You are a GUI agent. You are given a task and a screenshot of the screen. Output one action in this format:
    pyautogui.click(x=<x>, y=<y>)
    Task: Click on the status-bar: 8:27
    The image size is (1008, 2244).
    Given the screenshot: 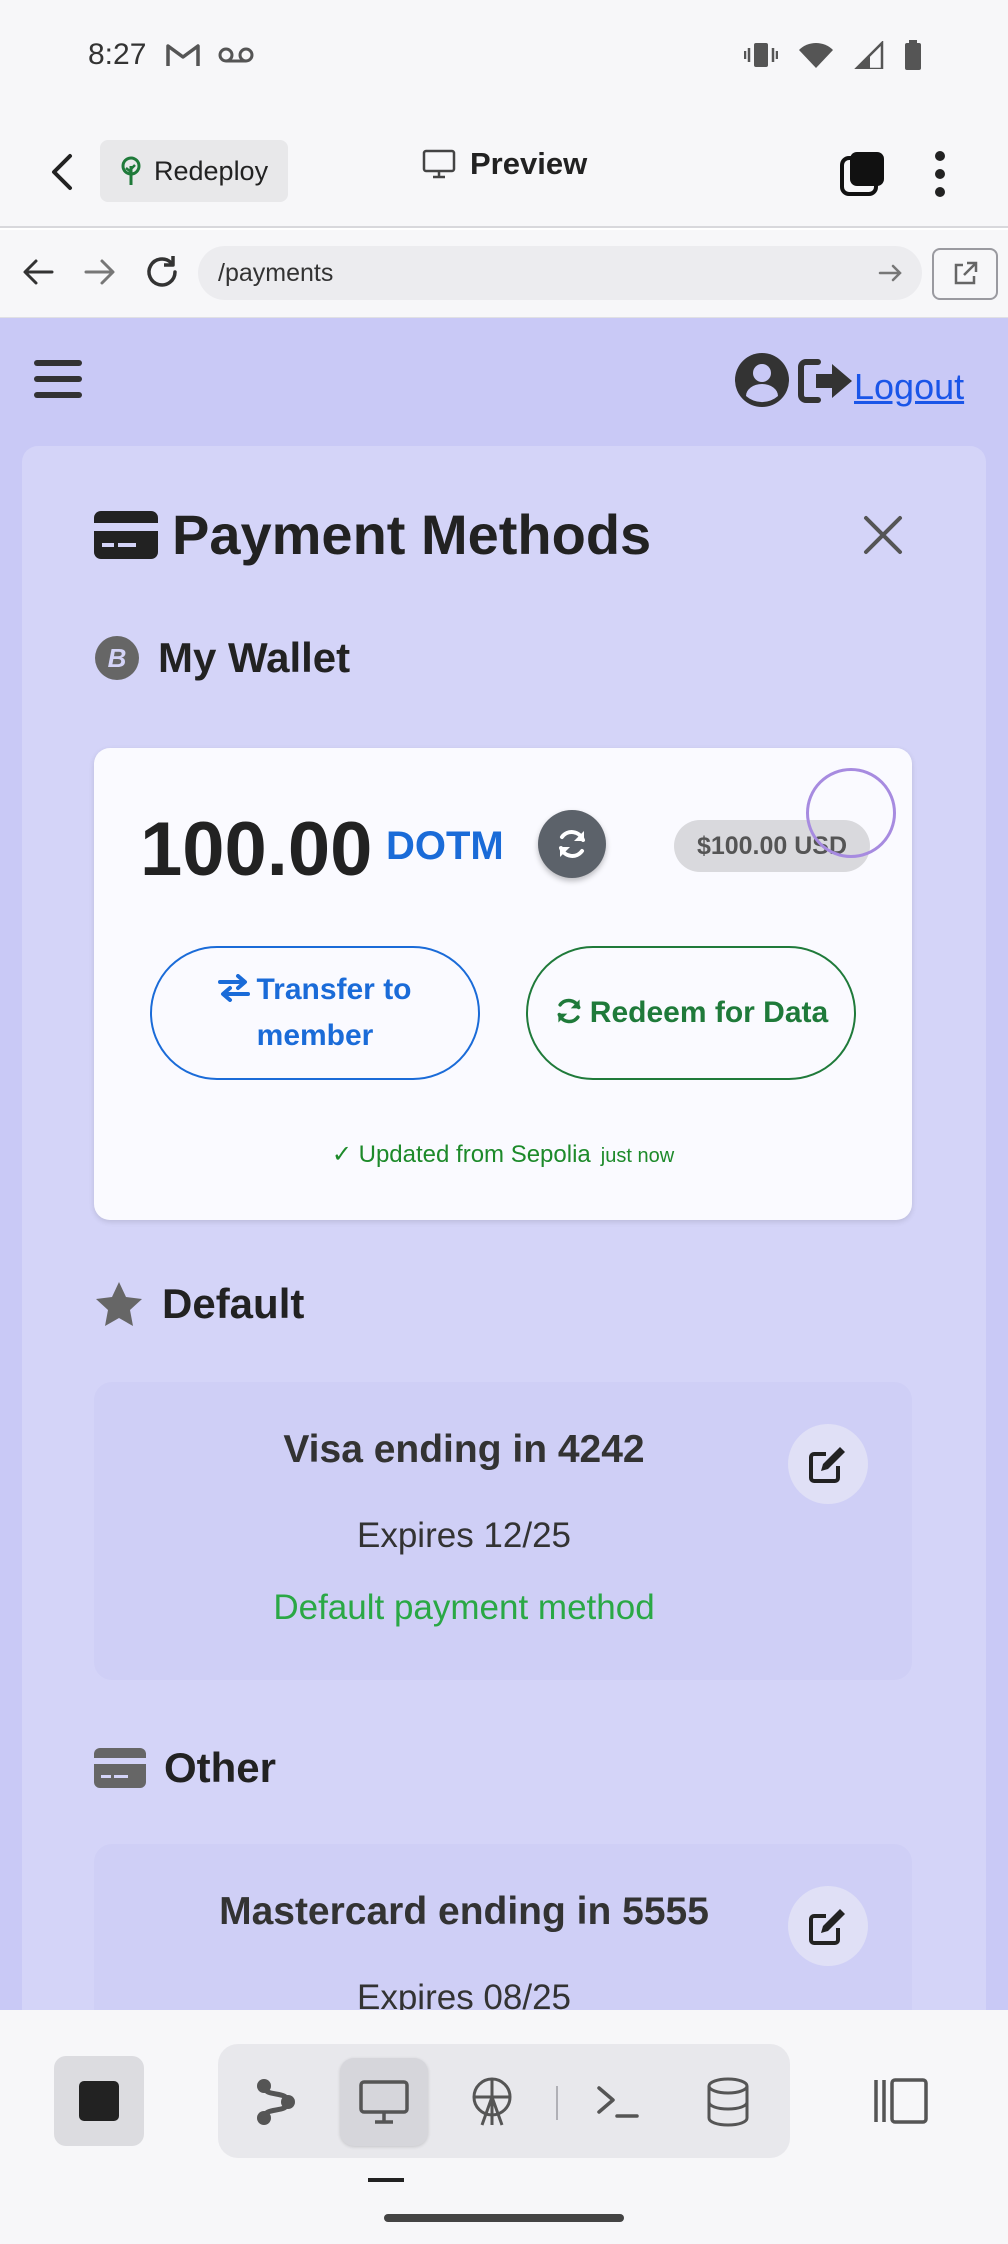 What is the action you would take?
    pyautogui.click(x=504, y=58)
    